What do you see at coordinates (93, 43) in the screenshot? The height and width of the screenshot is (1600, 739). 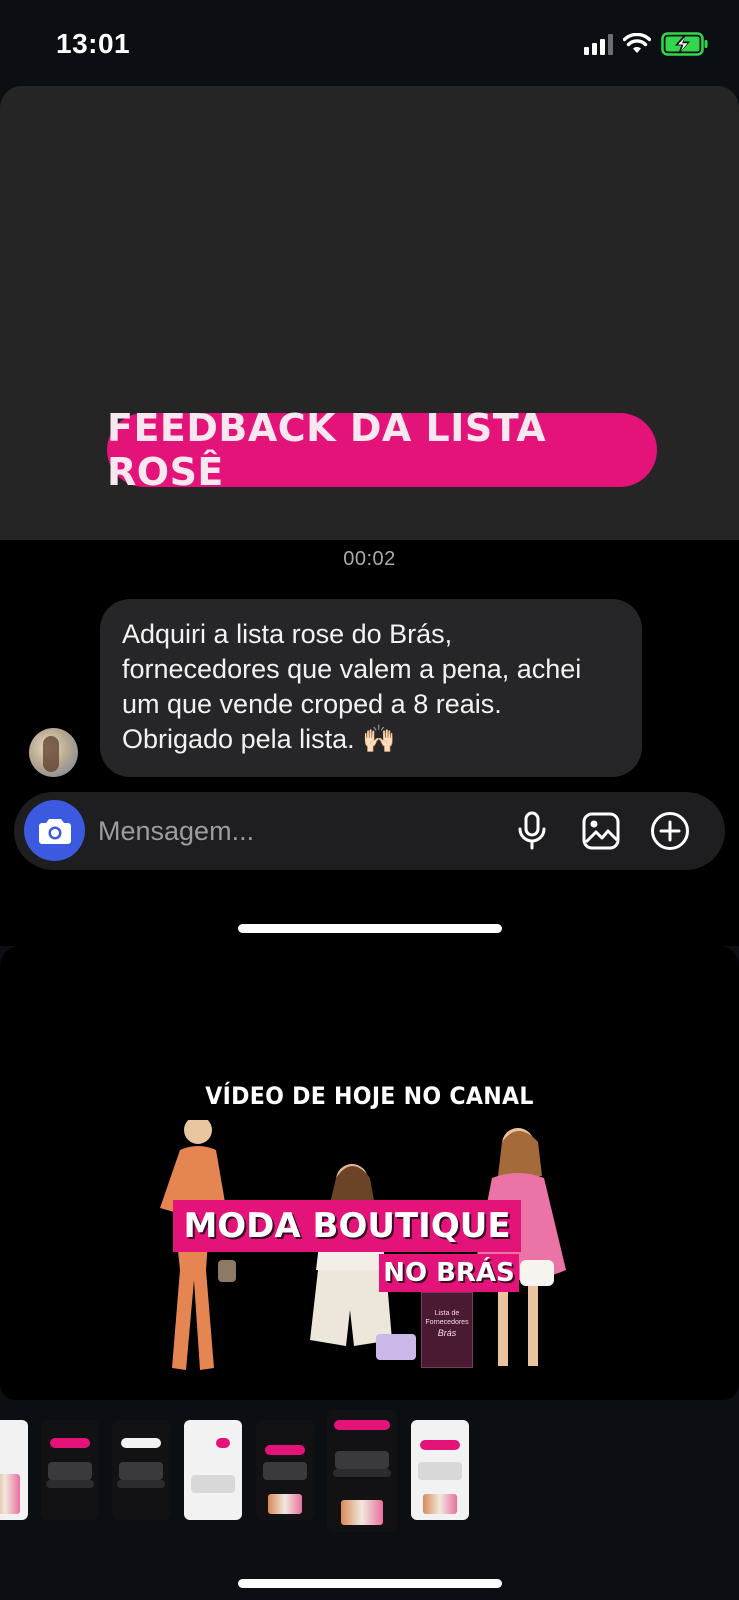 I see `status-time: 13:01` at bounding box center [93, 43].